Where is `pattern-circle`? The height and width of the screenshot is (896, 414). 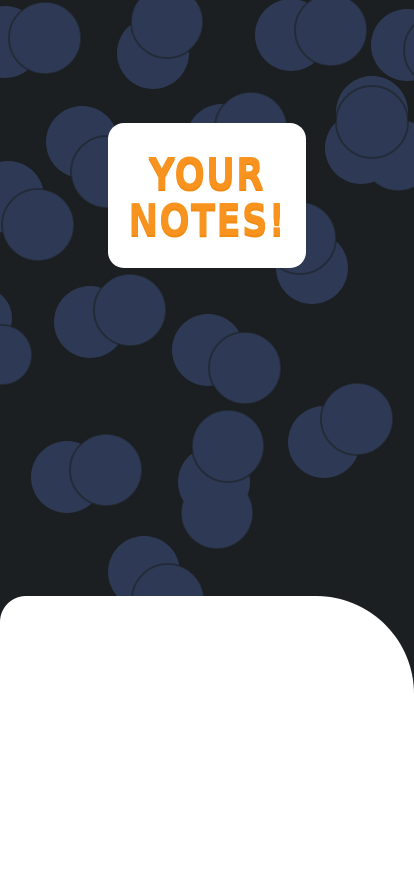 pattern-circle is located at coordinates (16, 355).